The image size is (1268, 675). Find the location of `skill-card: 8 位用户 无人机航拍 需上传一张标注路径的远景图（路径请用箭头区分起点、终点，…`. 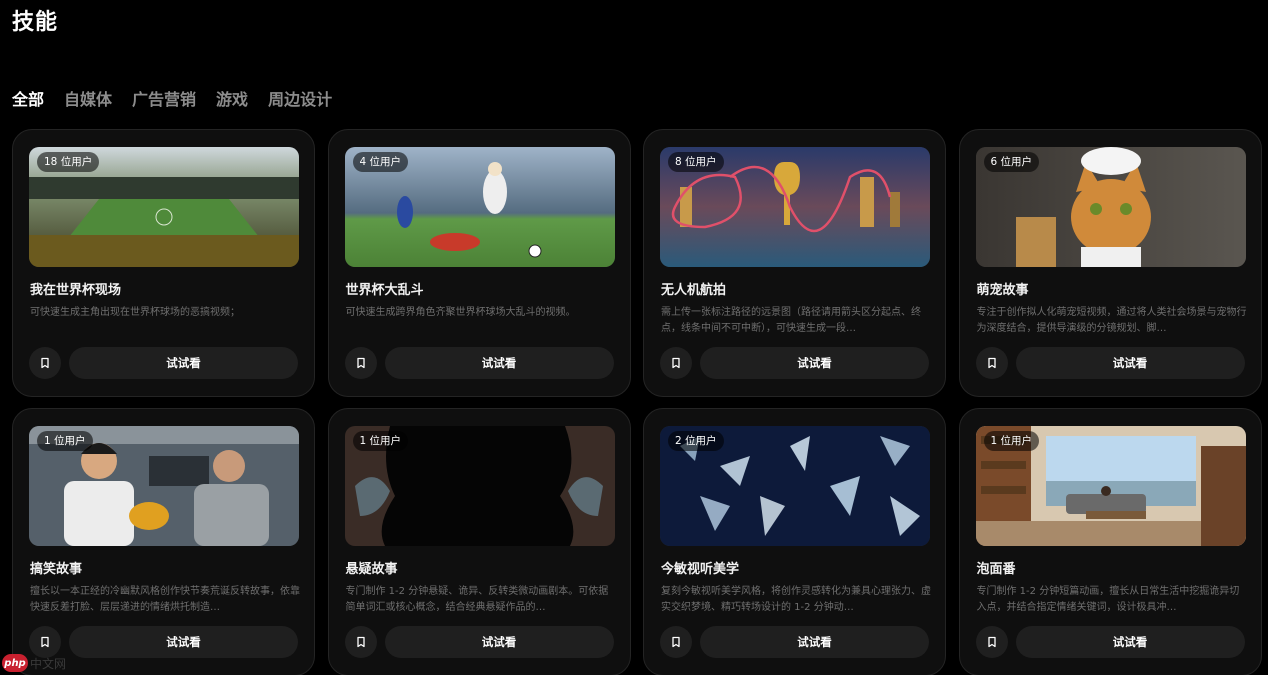

skill-card: 8 位用户 无人机航拍 需上传一张标注路径的远景图（路径请用箭头区分起点、终点，… is located at coordinates (794, 263).